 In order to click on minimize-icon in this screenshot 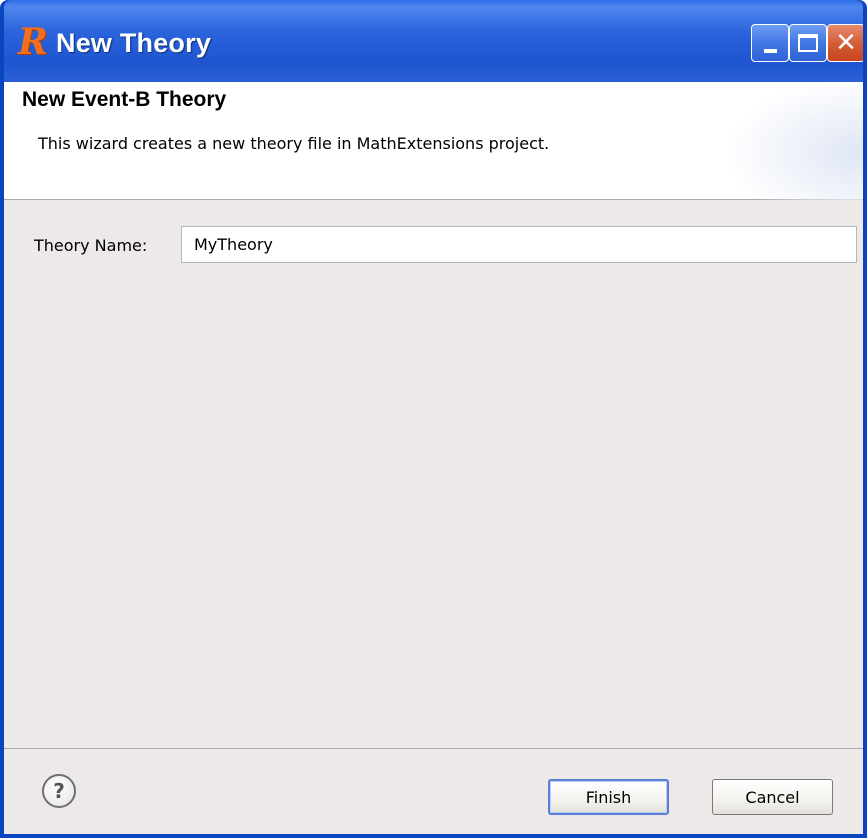, I will do `click(770, 51)`.